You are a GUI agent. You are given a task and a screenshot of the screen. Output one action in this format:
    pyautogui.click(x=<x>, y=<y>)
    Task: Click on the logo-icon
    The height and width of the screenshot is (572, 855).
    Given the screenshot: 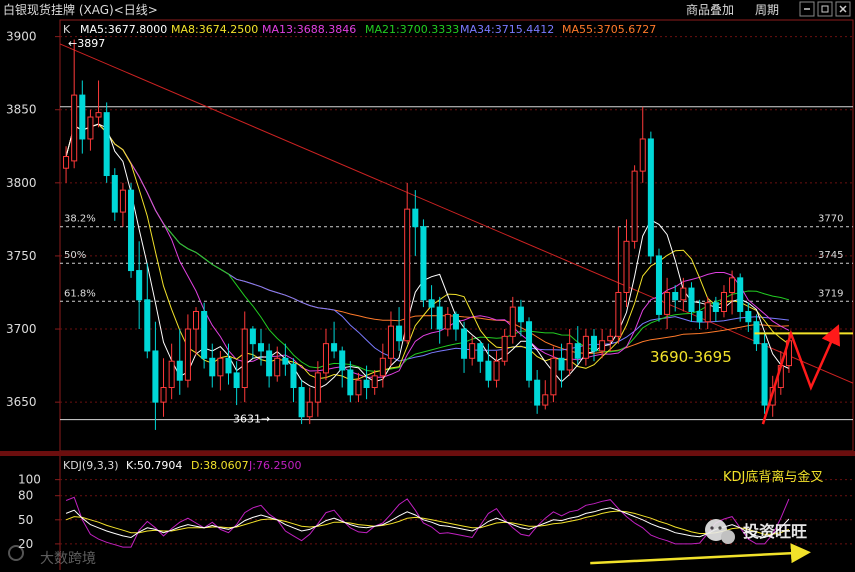 What is the action you would take?
    pyautogui.click(x=16, y=553)
    